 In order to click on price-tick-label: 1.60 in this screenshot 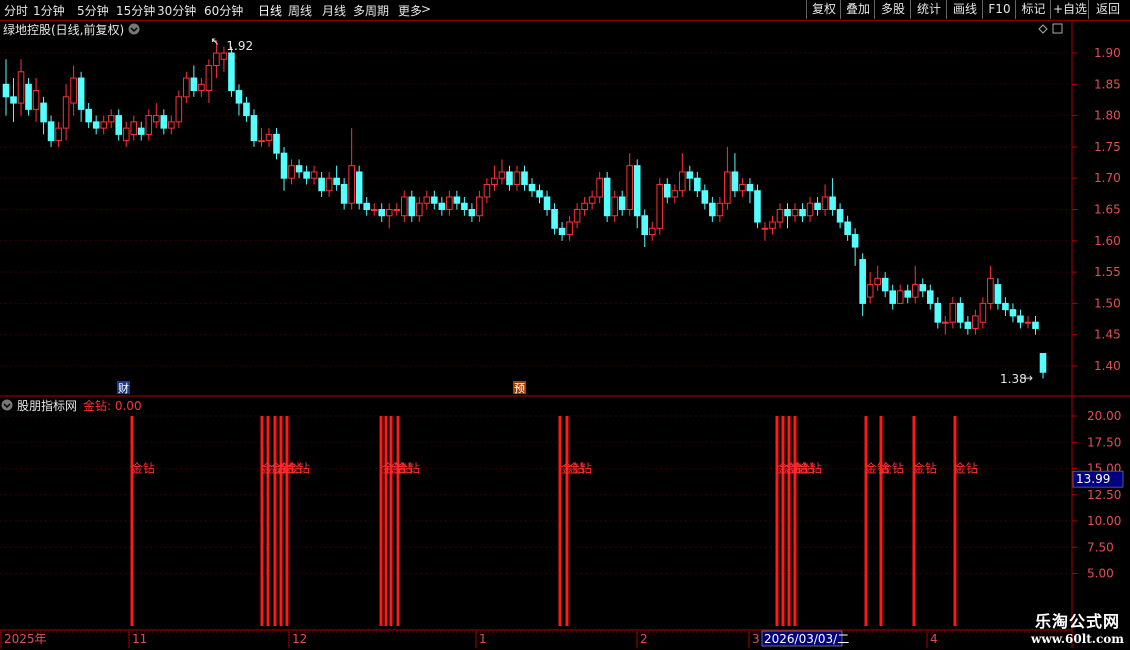, I will do `click(1107, 241)`.